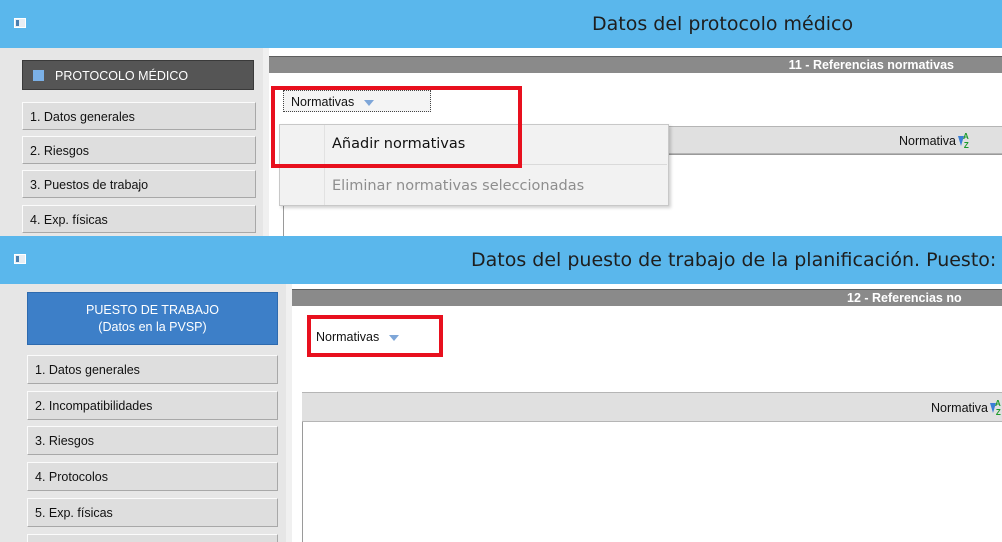 The height and width of the screenshot is (542, 1002). What do you see at coordinates (152, 318) in the screenshot?
I see `sidebar-header: PUESTO DE TRABAJO (Datos en la PVSP)` at bounding box center [152, 318].